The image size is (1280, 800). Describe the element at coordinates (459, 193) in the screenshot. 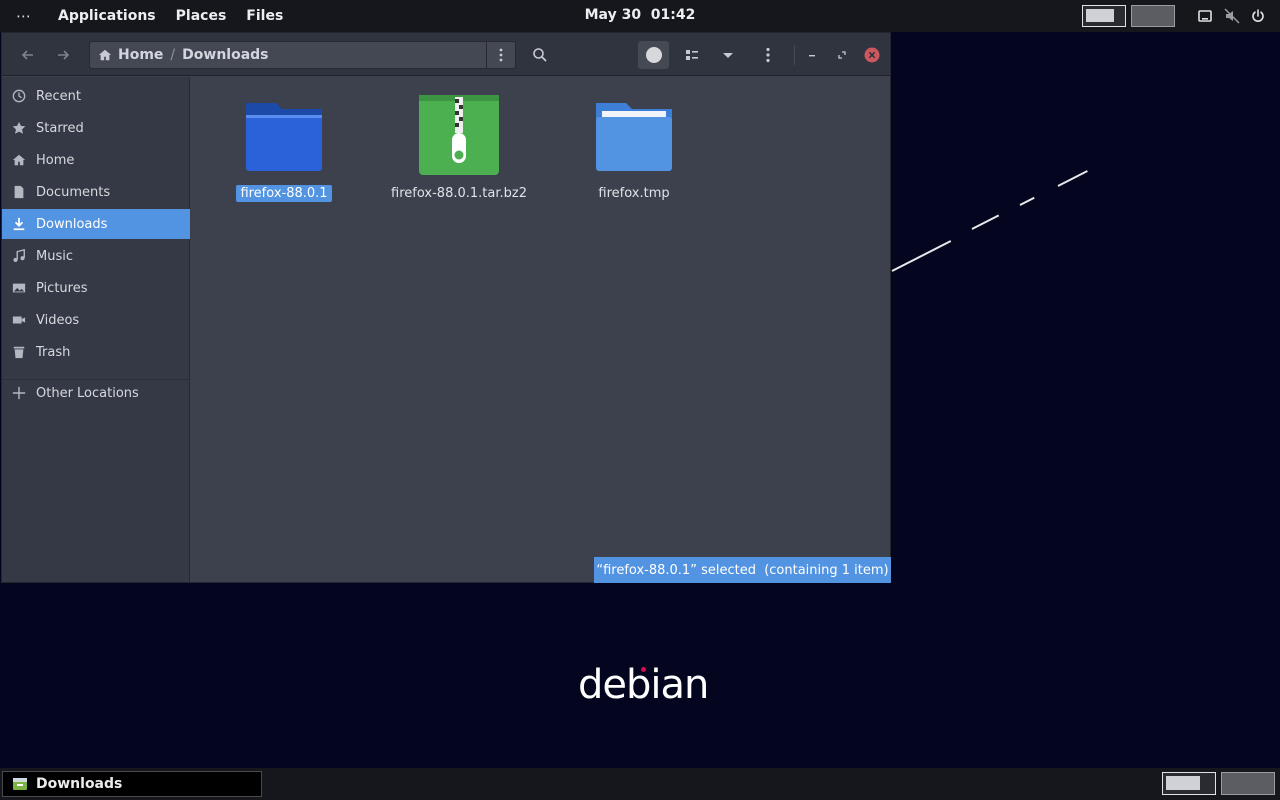

I see `file-name: firefox-88.0.1.tar.bz2` at that location.